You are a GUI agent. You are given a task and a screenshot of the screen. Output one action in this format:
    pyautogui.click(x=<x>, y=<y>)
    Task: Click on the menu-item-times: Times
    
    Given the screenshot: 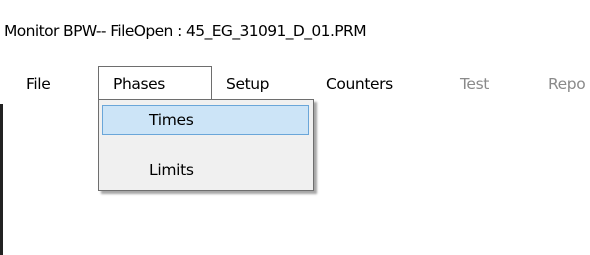 What is the action you would take?
    pyautogui.click(x=205, y=120)
    